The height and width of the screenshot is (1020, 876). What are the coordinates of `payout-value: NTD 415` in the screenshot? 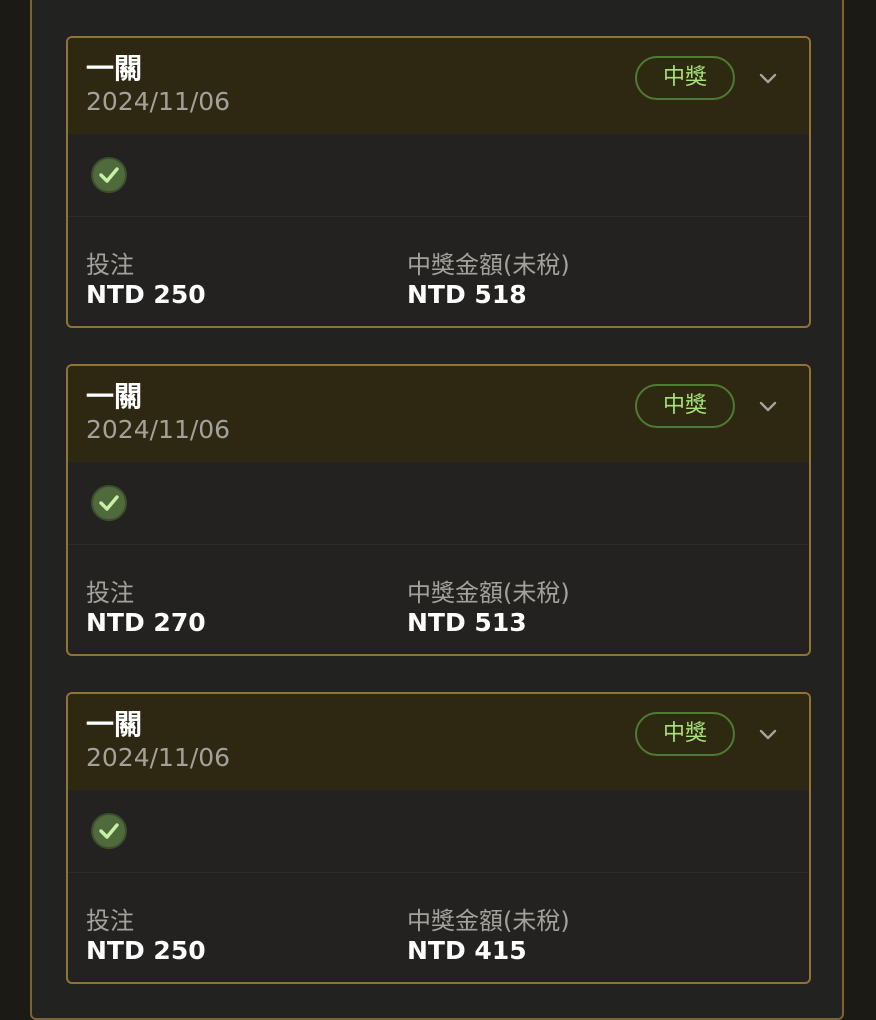 It's located at (467, 950).